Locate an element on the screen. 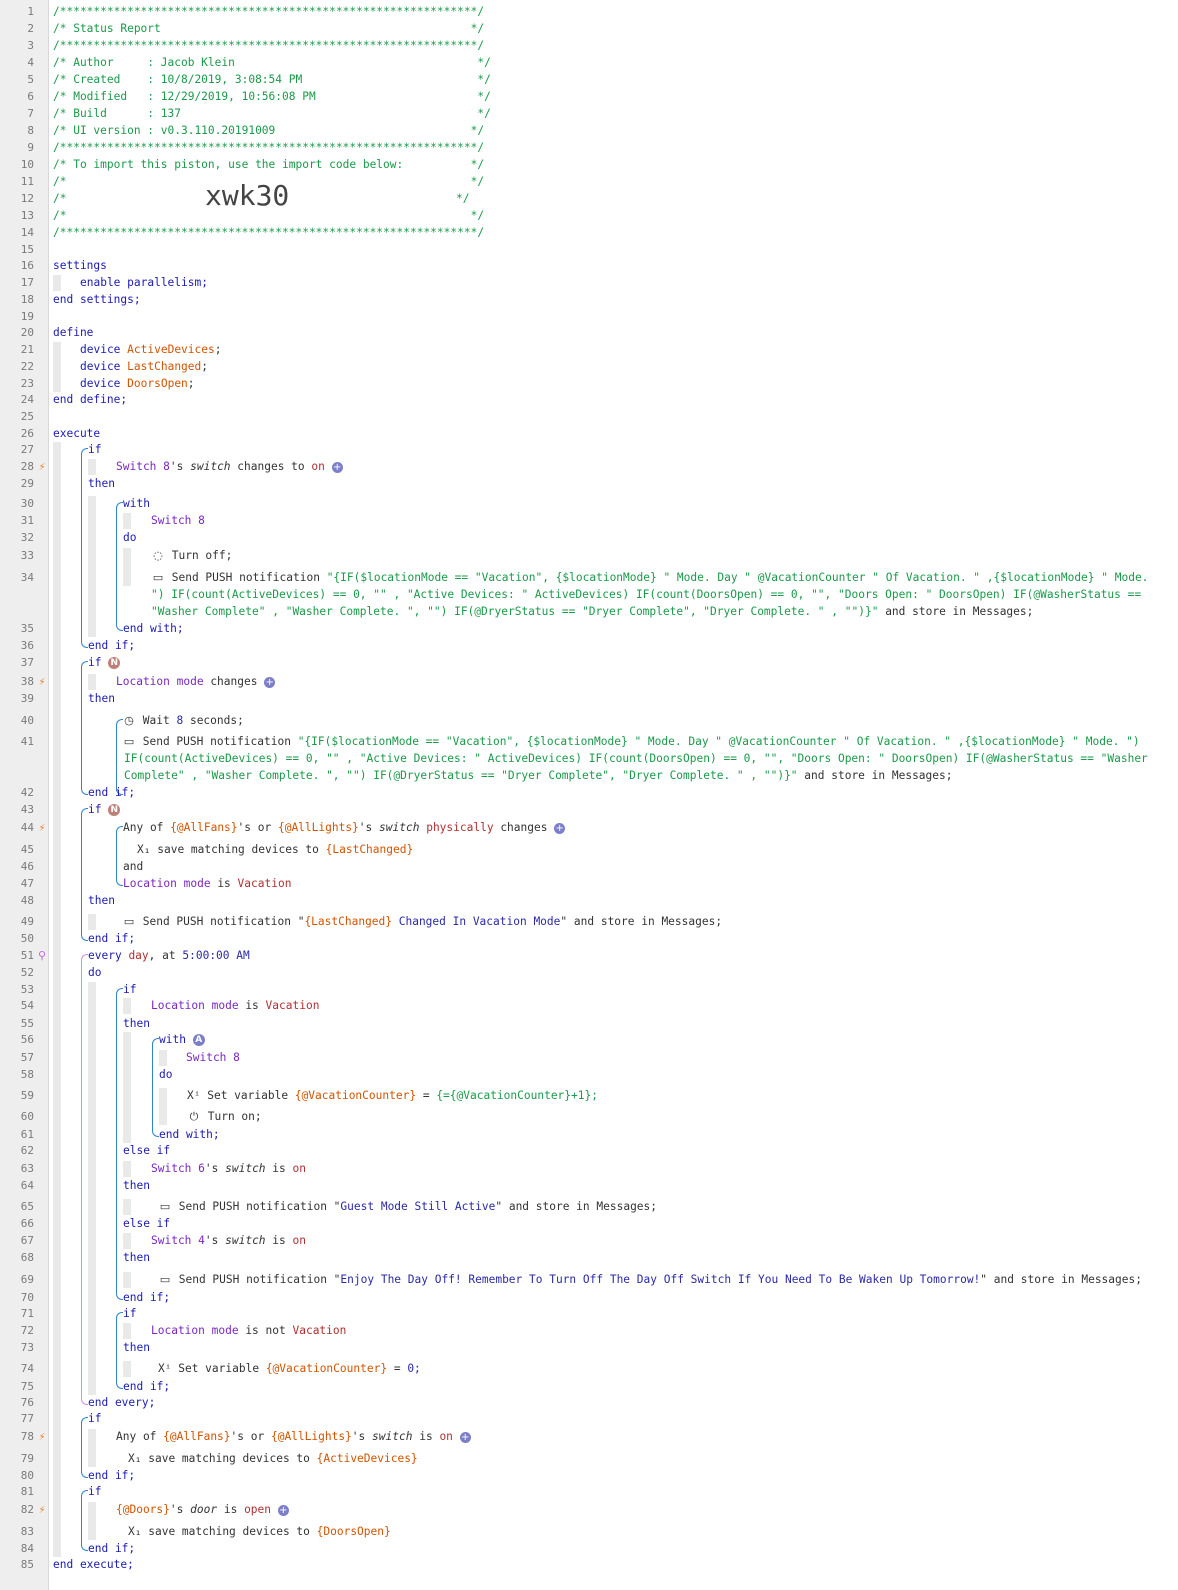 Image resolution: width=1178 pixels, height=1590 pixels. line-number: 46 is located at coordinates (27, 866).